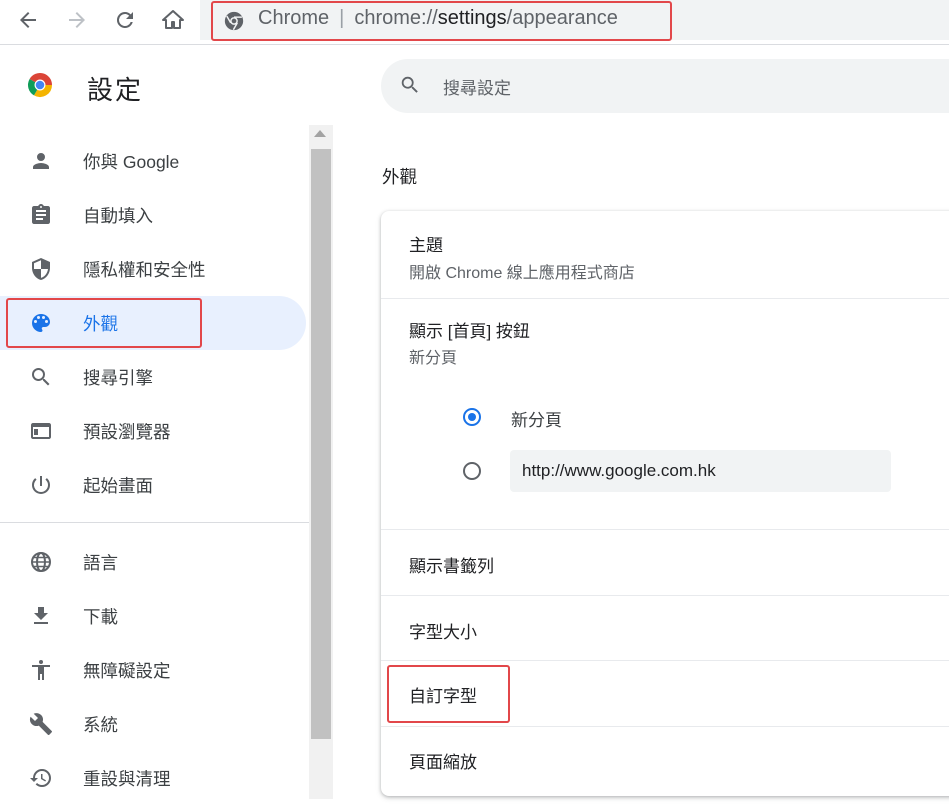 The width and height of the screenshot is (949, 805). What do you see at coordinates (399, 177) in the screenshot?
I see `section-title: 外觀` at bounding box center [399, 177].